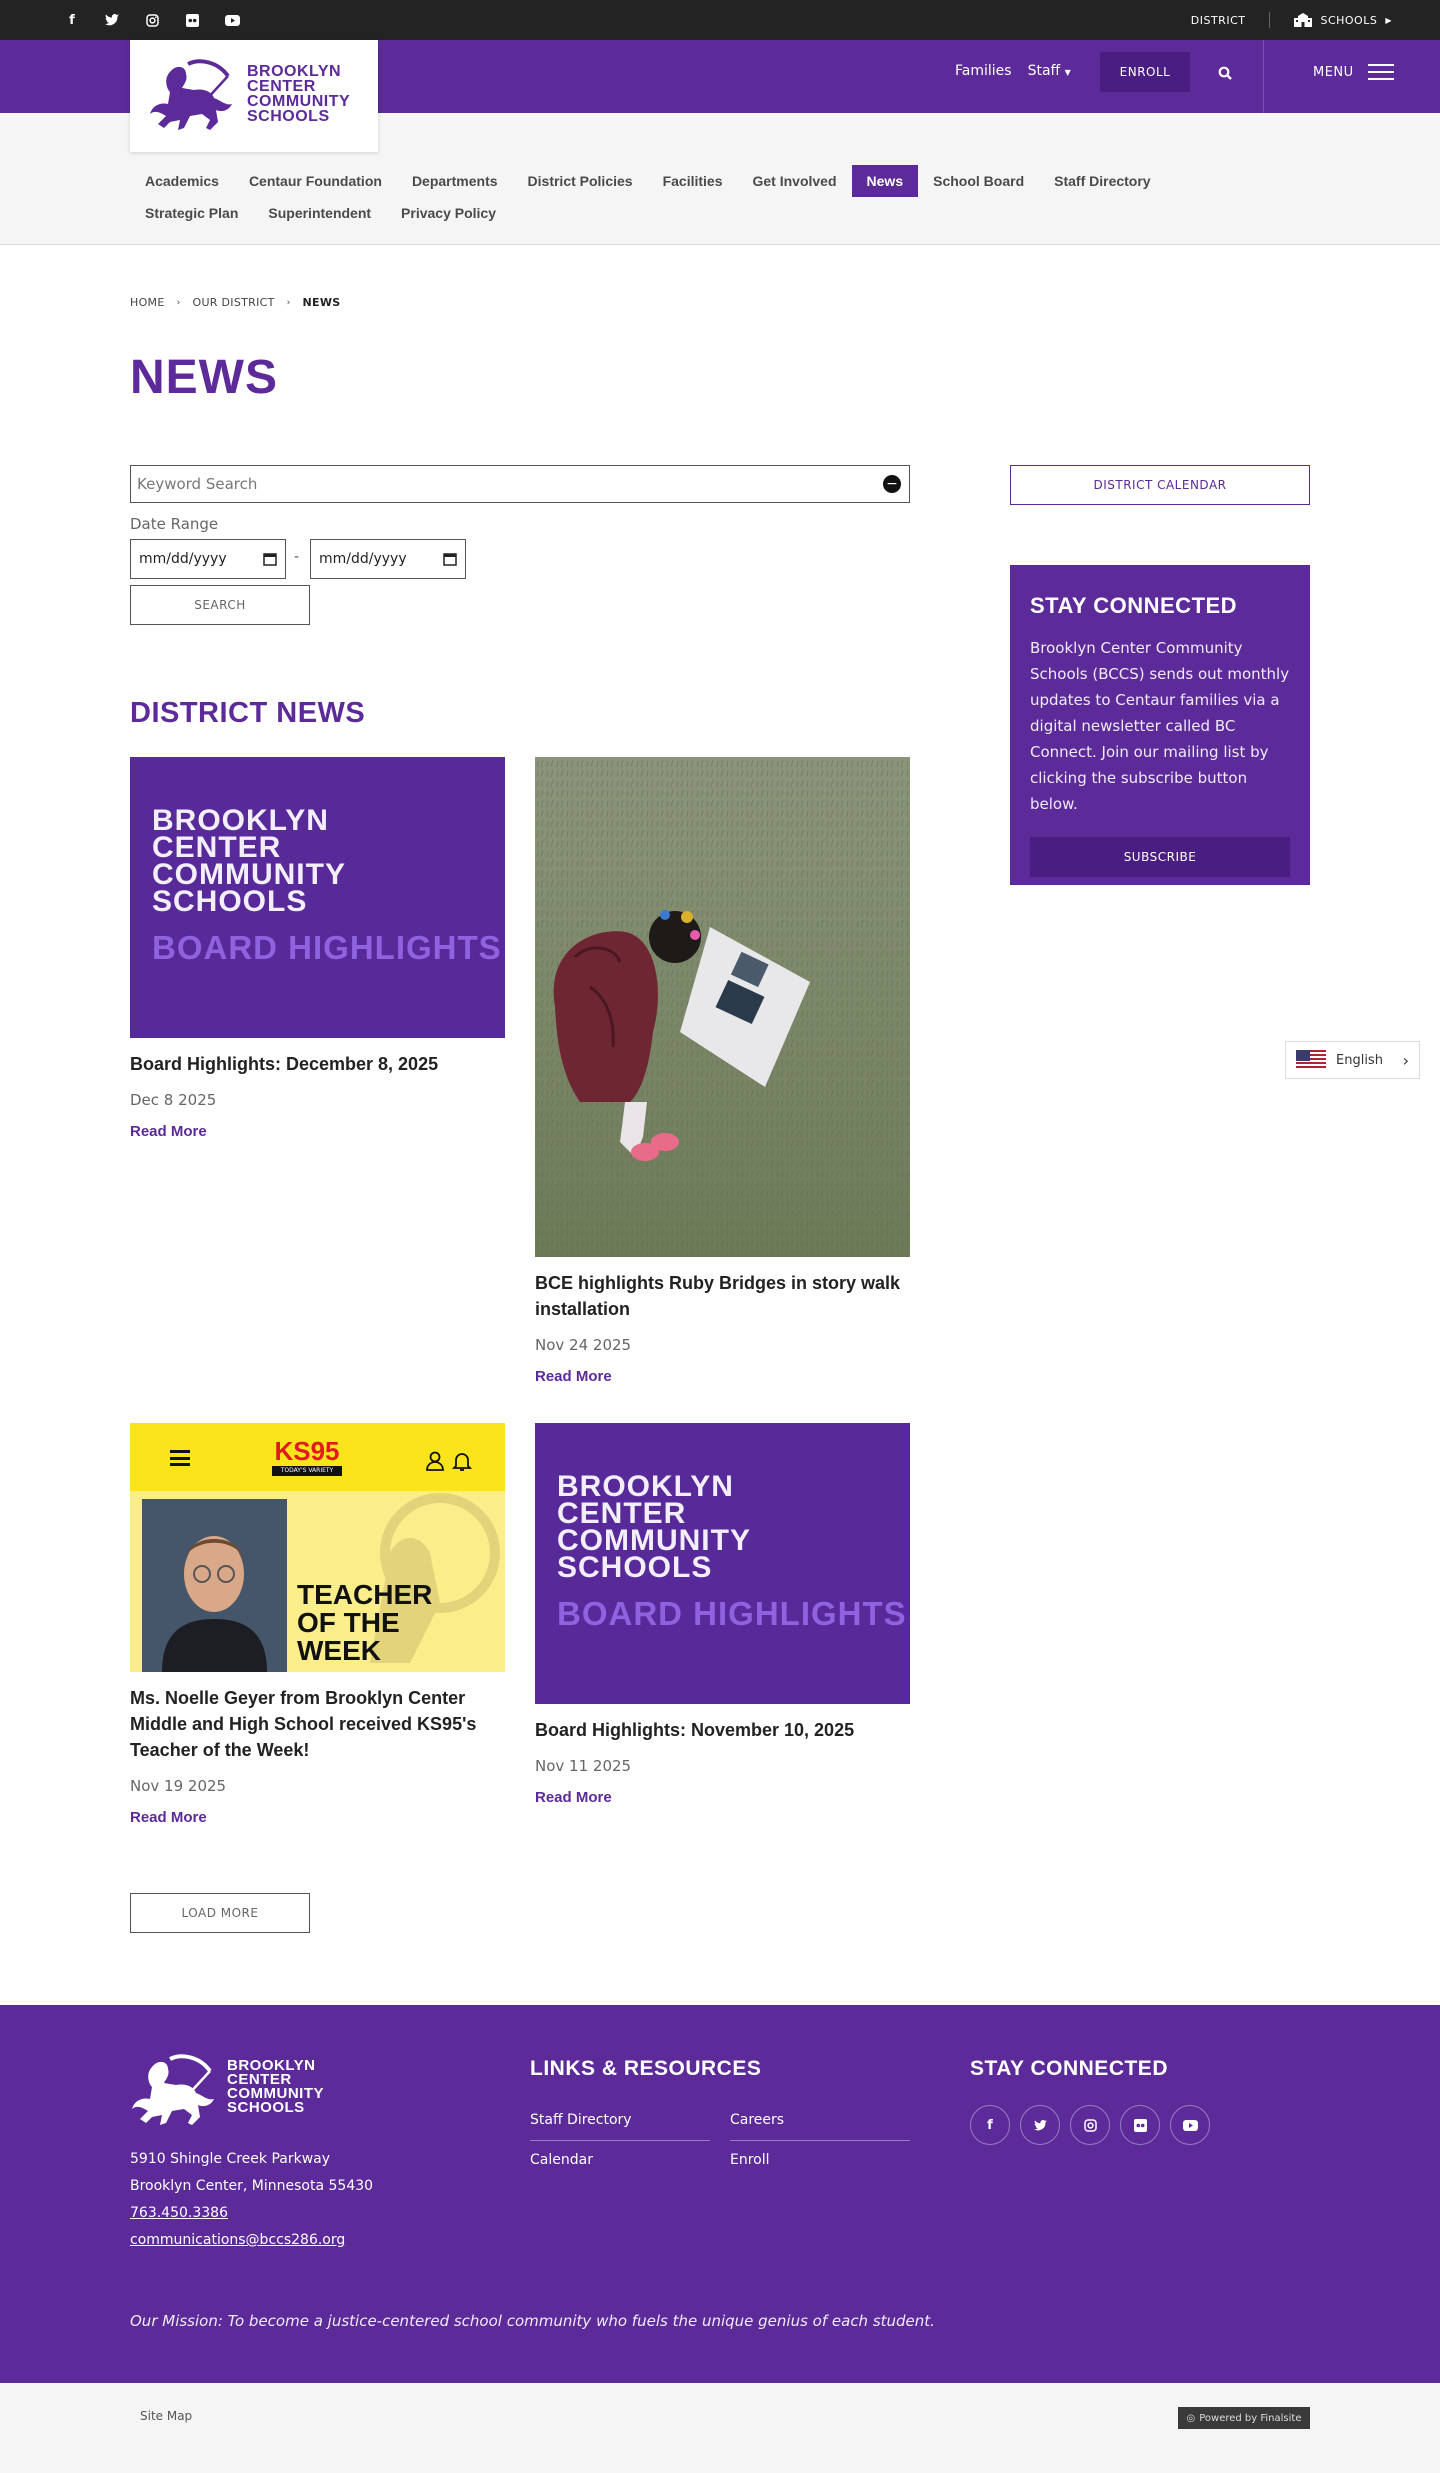 Image resolution: width=1440 pixels, height=2473 pixels. I want to click on keyword-search: −, so click(520, 484).